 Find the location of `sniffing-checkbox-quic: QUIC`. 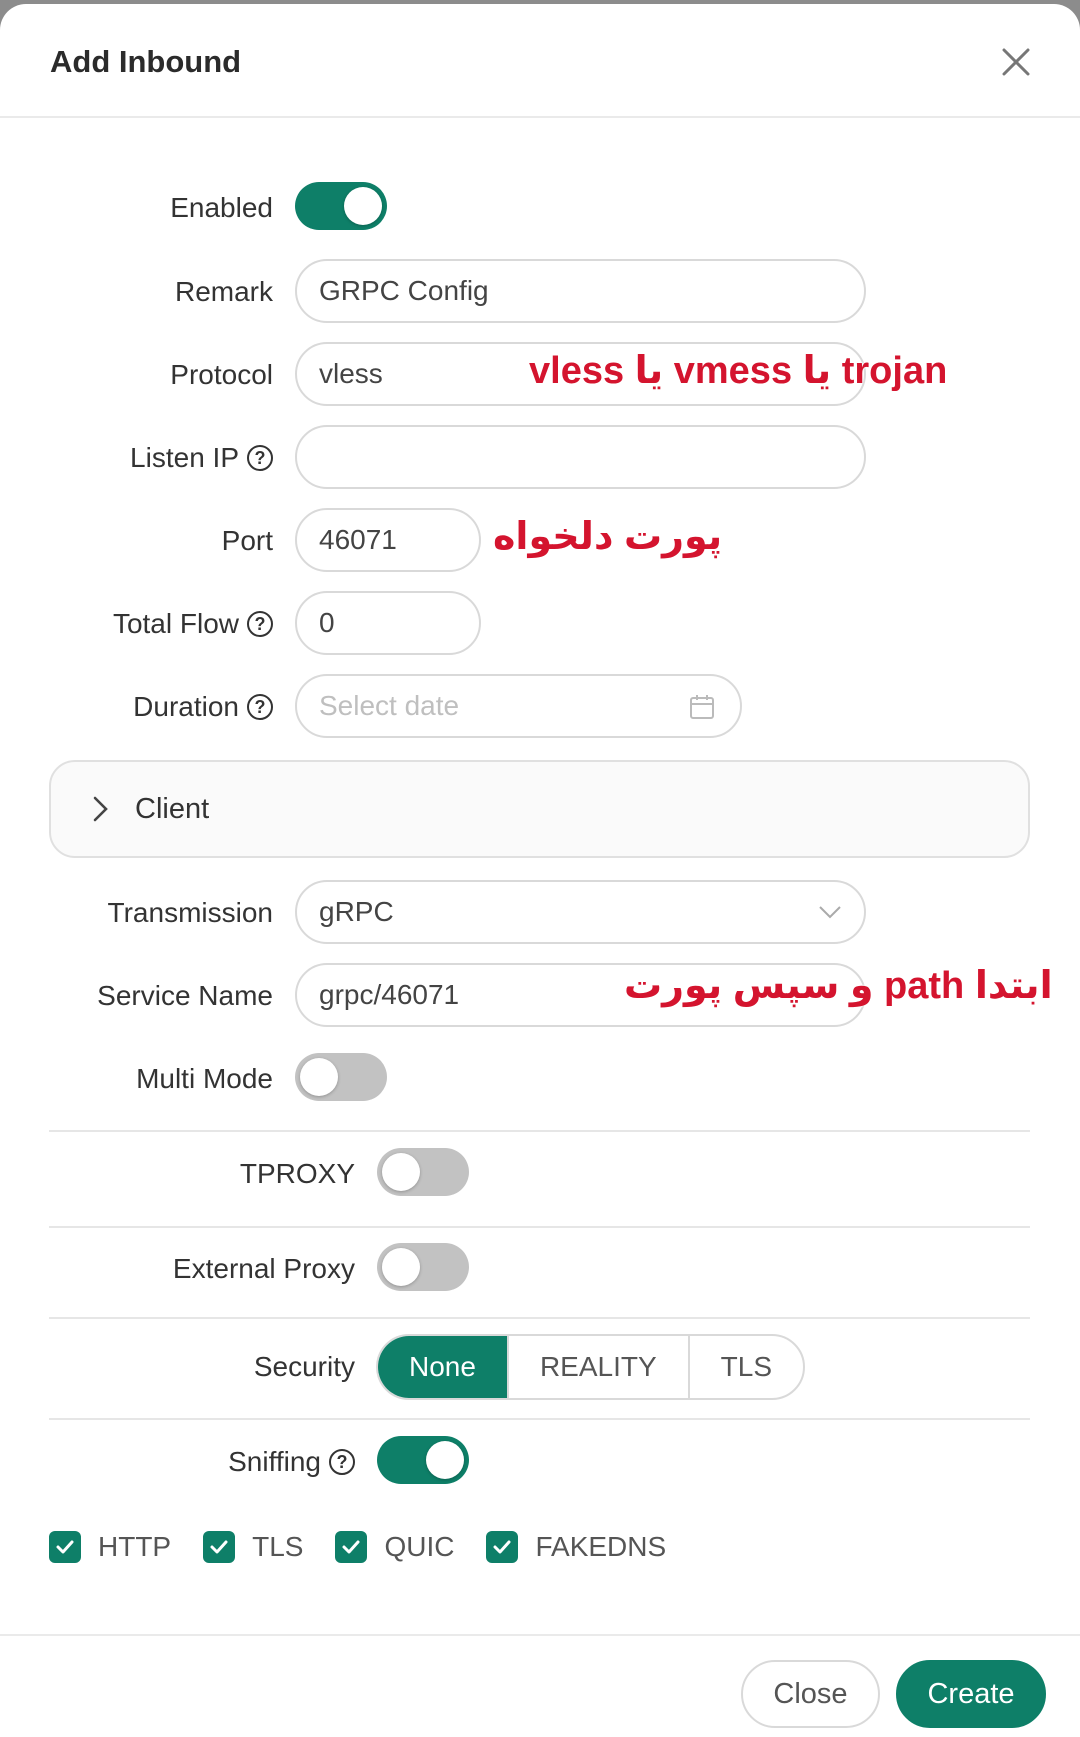

sniffing-checkbox-quic: QUIC is located at coordinates (394, 1547).